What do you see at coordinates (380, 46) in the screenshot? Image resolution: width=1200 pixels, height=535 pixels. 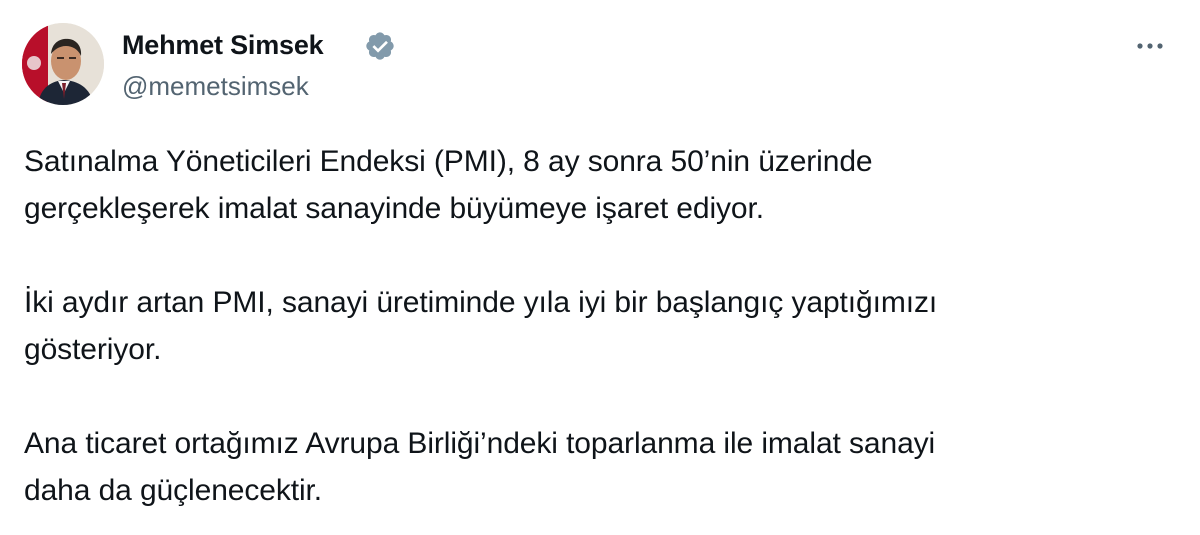 I see `verified-badge-icon` at bounding box center [380, 46].